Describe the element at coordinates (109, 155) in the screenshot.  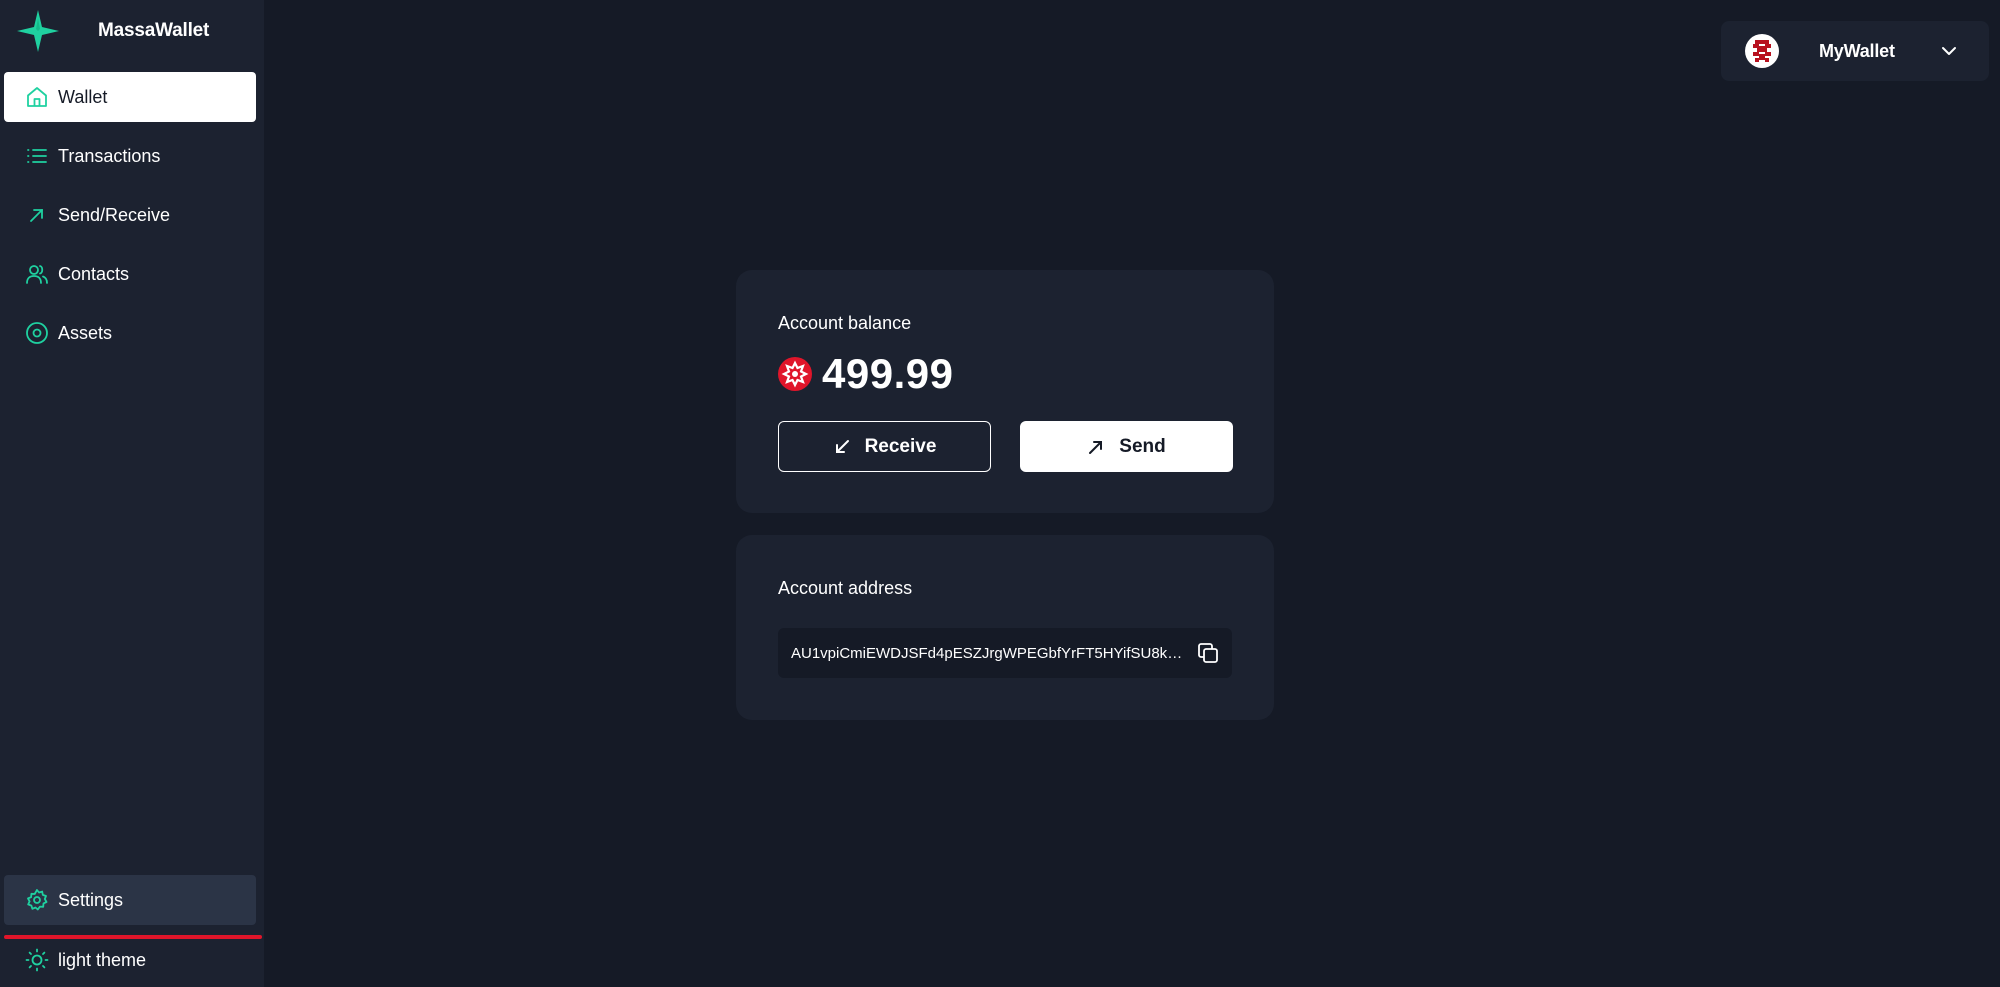
I see `sidebar-item-label: Transactions` at that location.